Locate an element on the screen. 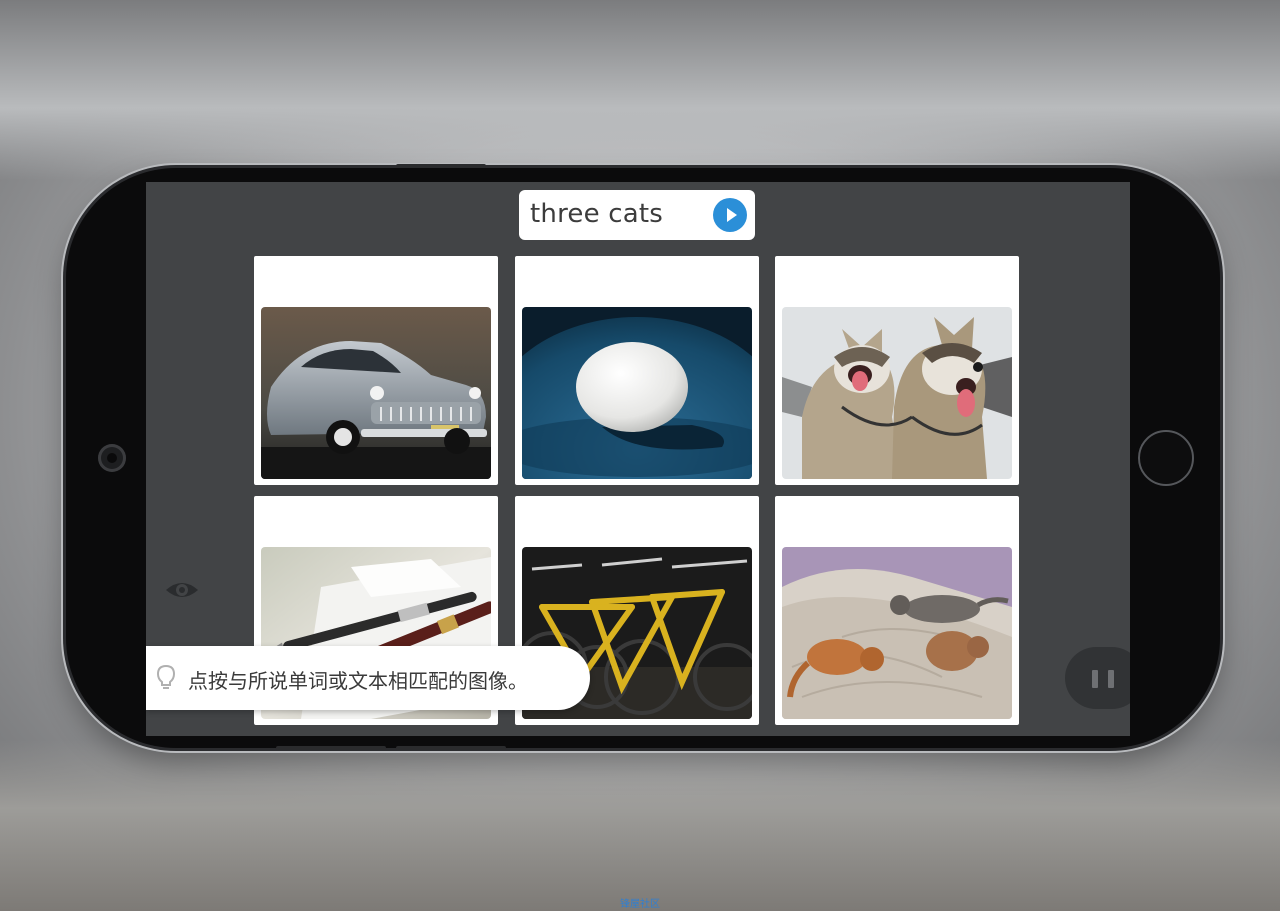  home-button is located at coordinates (1166, 458).